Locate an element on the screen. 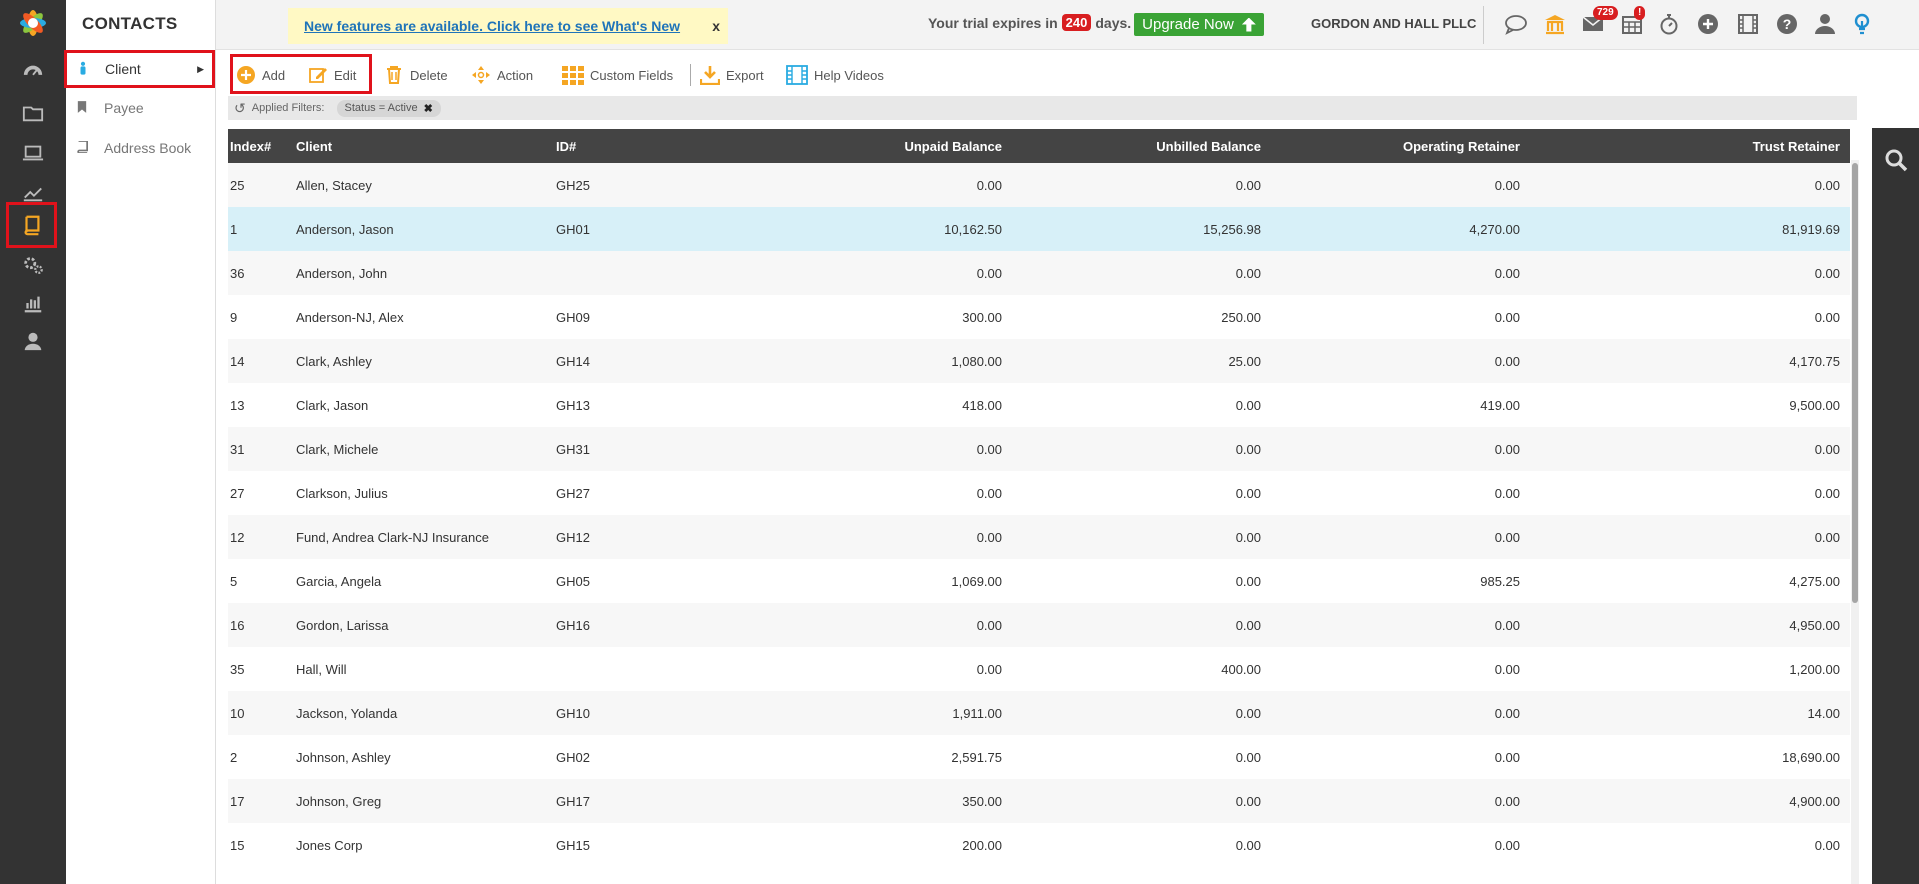  film-icon is located at coordinates (1748, 24).